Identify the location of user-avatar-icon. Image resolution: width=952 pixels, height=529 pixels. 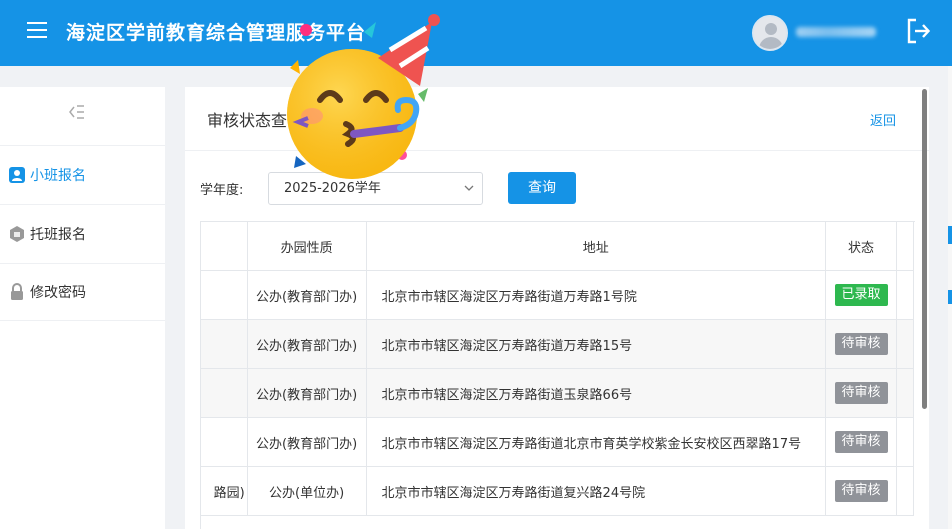
(770, 33).